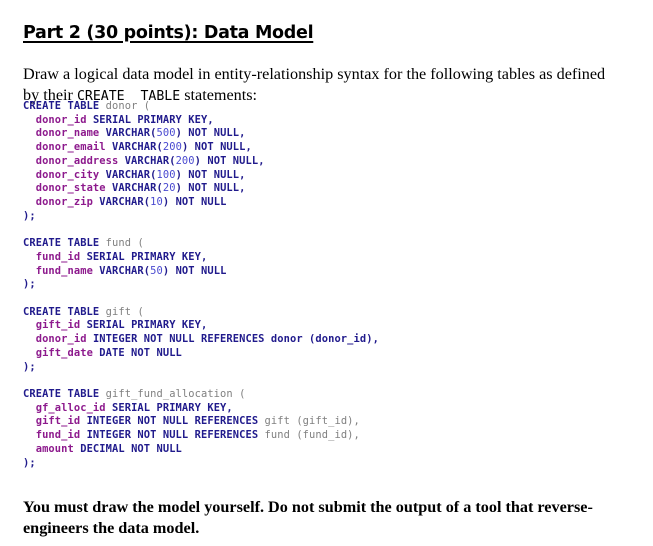 This screenshot has height=546, width=653. Describe the element at coordinates (64, 202) in the screenshot. I see `sql-token: donor_zip` at that location.